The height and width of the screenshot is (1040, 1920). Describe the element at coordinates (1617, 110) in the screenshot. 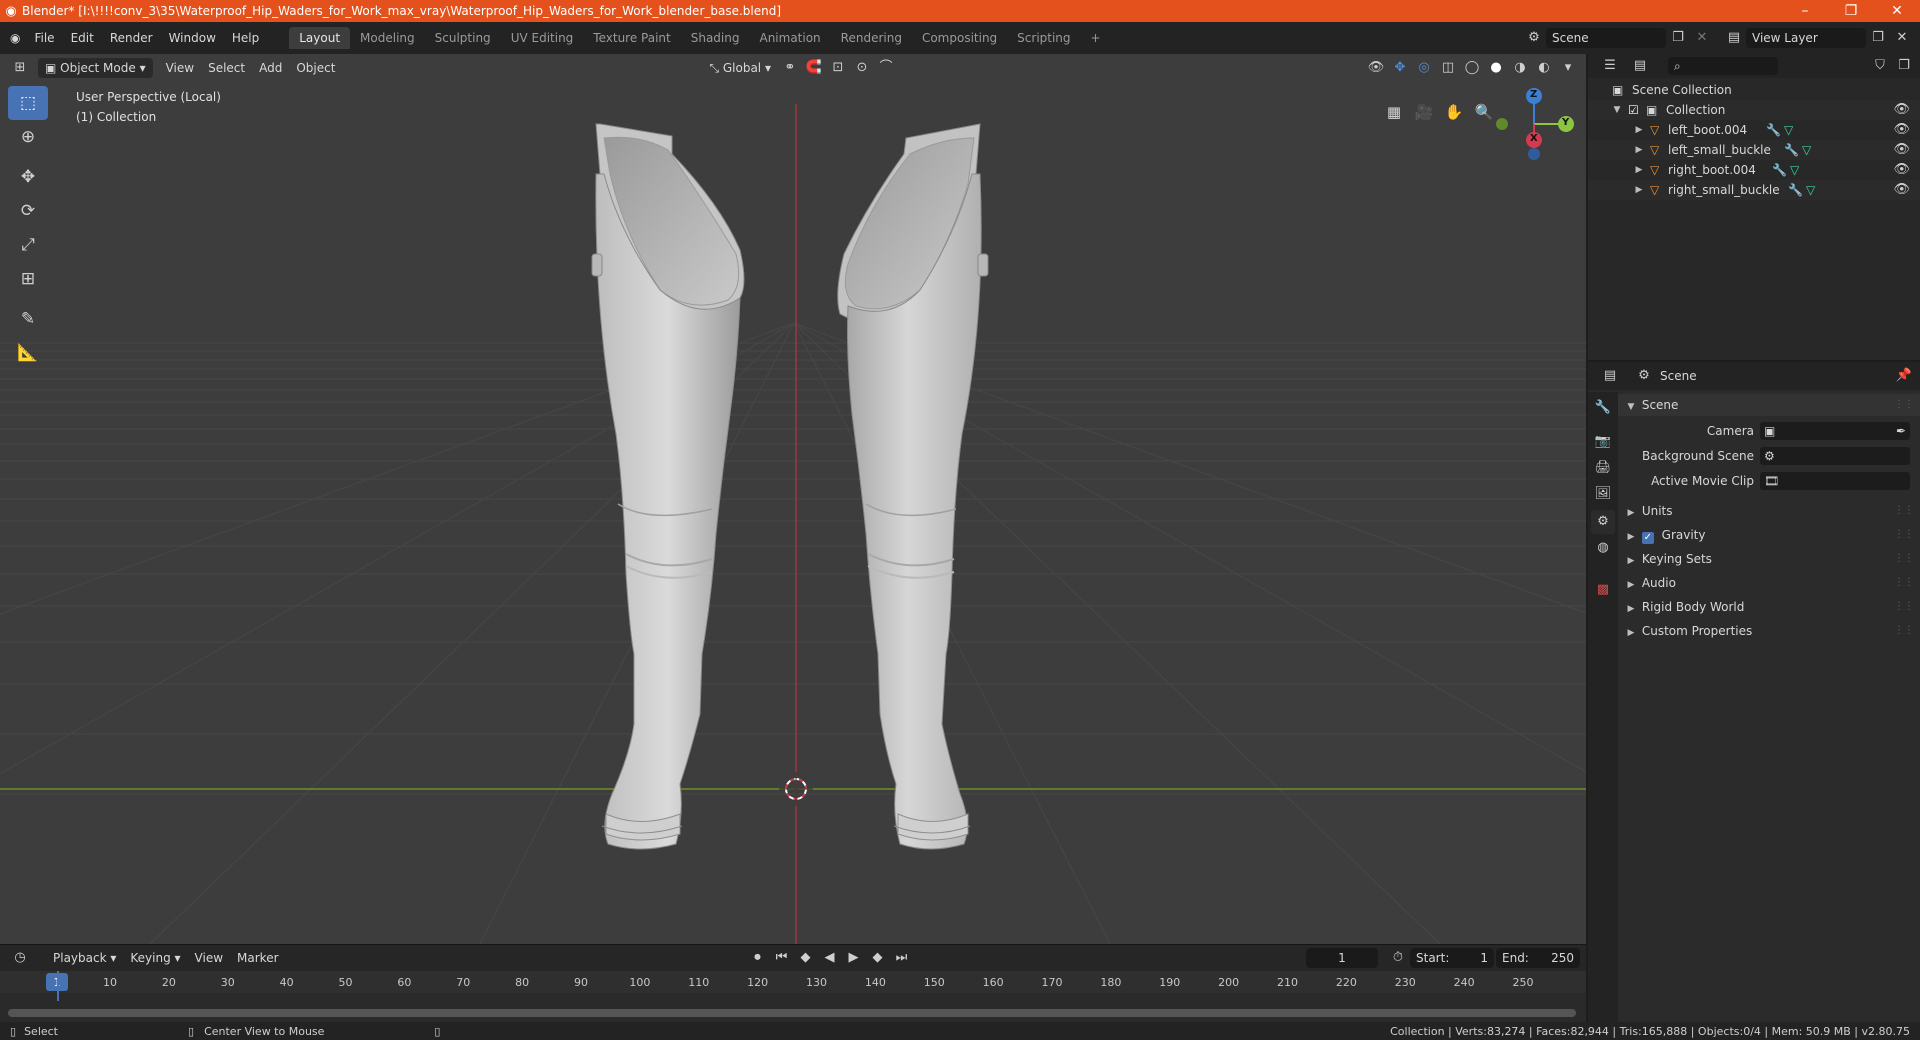

I see `collapse-chevron-icon: ▼` at that location.